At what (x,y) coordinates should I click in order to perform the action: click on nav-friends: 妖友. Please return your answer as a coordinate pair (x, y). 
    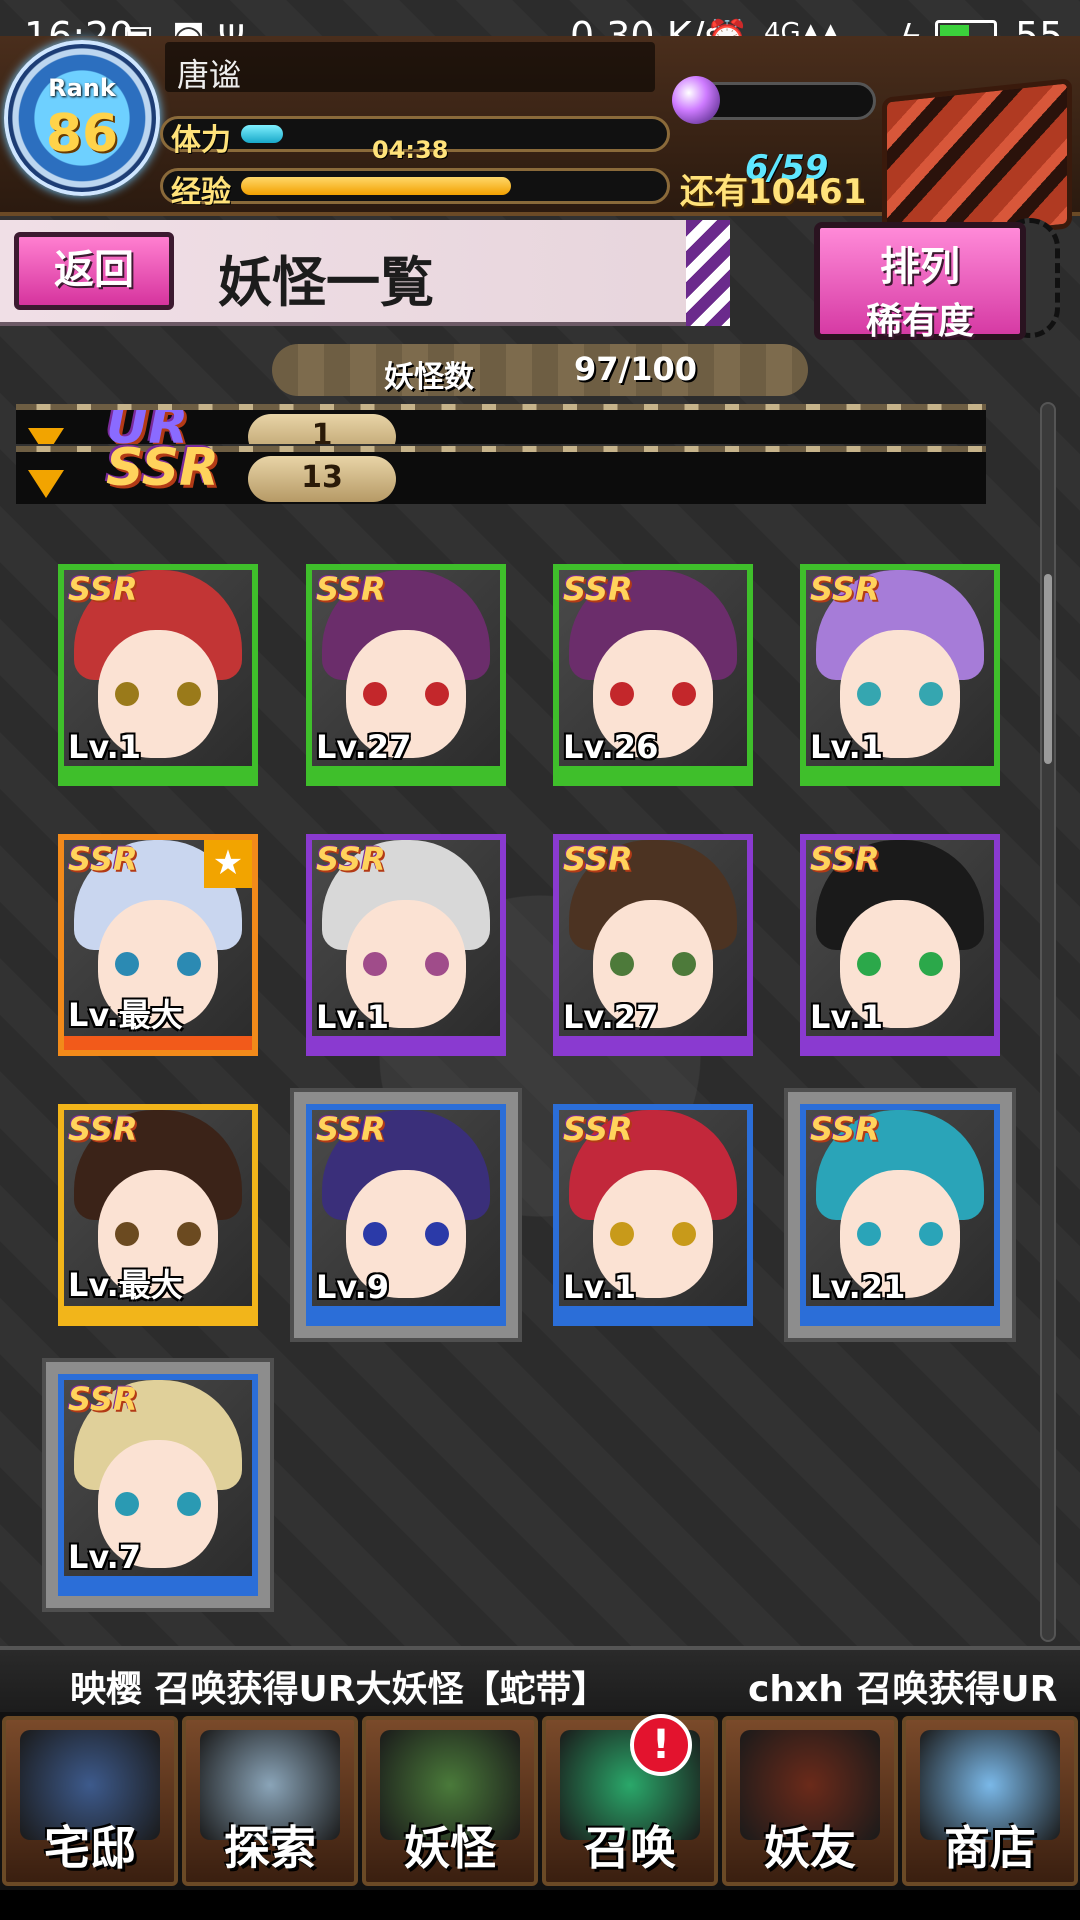
    Looking at the image, I should click on (810, 1801).